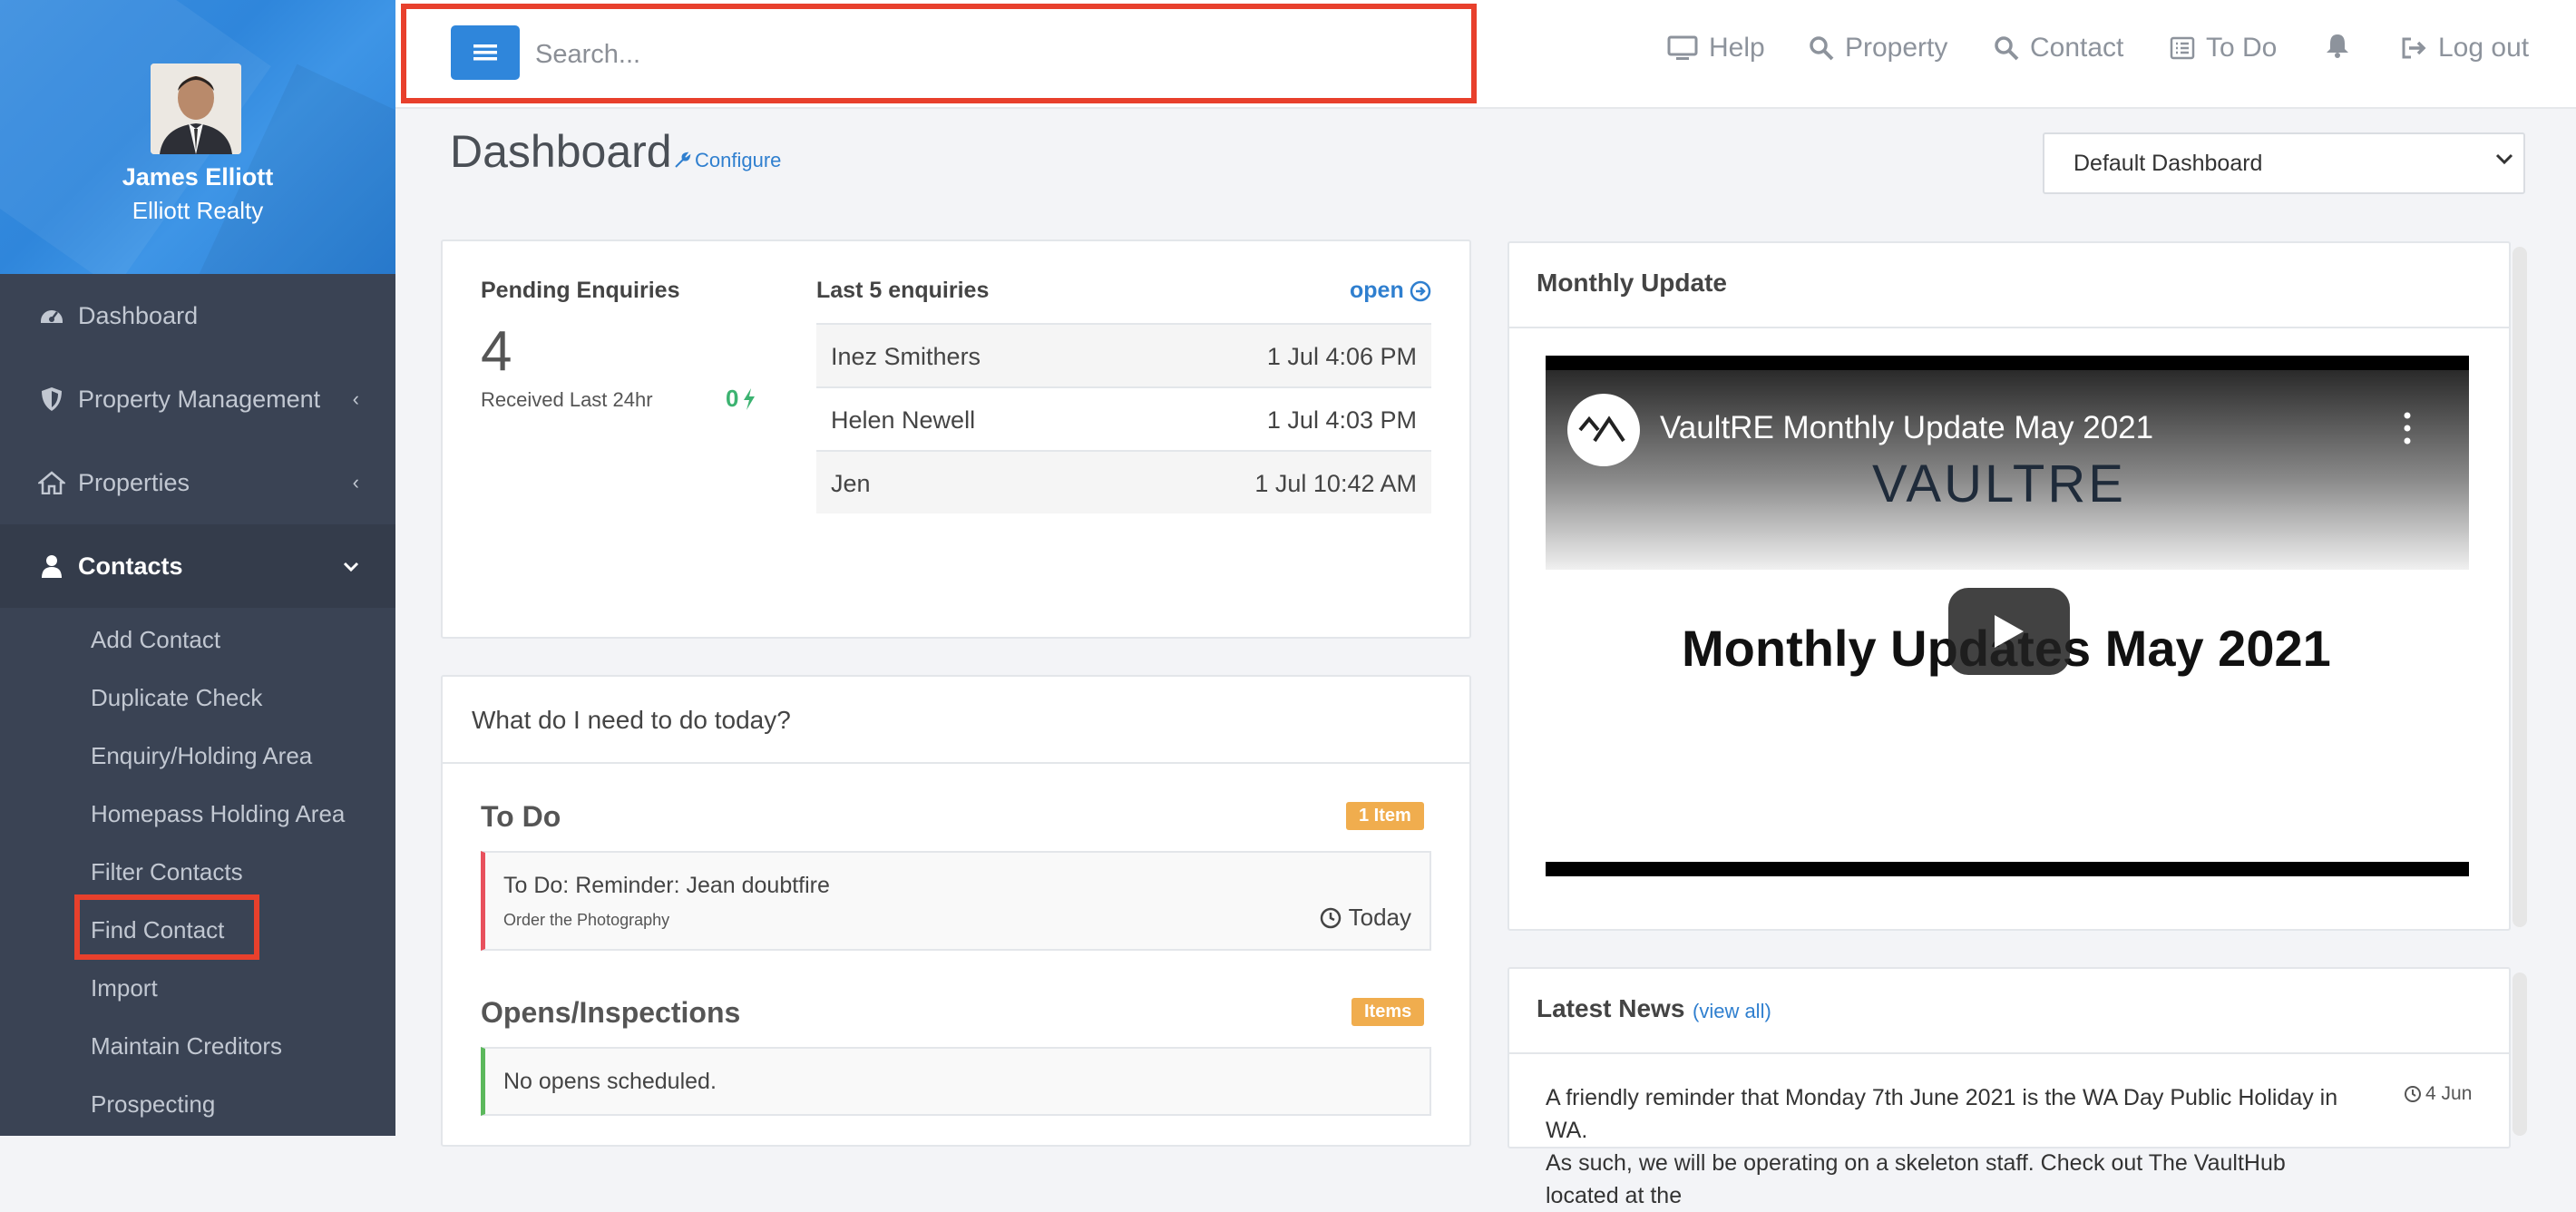 This screenshot has height=1212, width=2576. I want to click on contact-label: Contact, so click(2077, 48).